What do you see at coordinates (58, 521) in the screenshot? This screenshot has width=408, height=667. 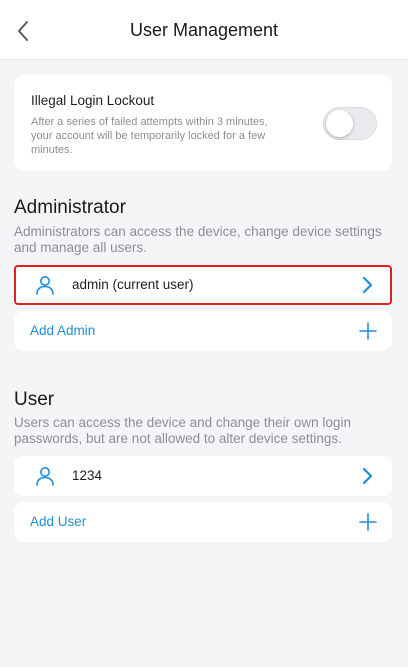 I see `add-user-label: Add User` at bounding box center [58, 521].